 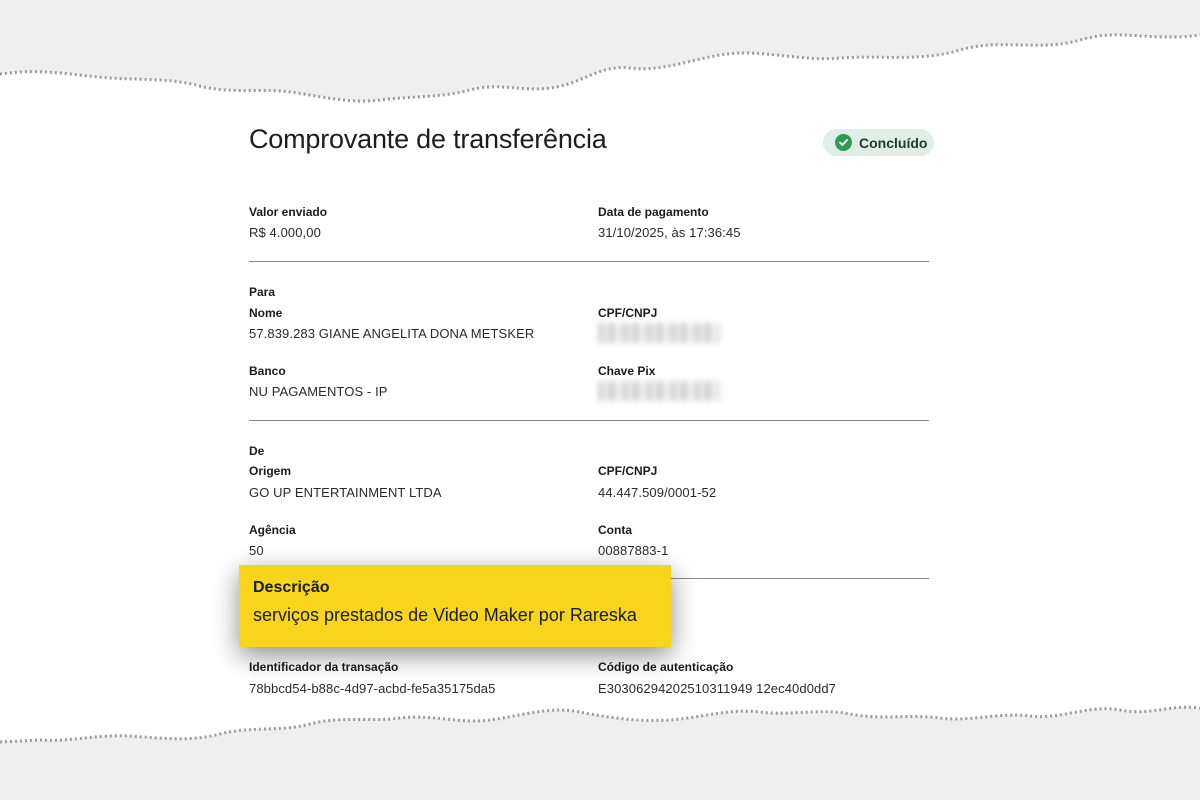 What do you see at coordinates (659, 333) in the screenshot?
I see `redacted-doc-blur` at bounding box center [659, 333].